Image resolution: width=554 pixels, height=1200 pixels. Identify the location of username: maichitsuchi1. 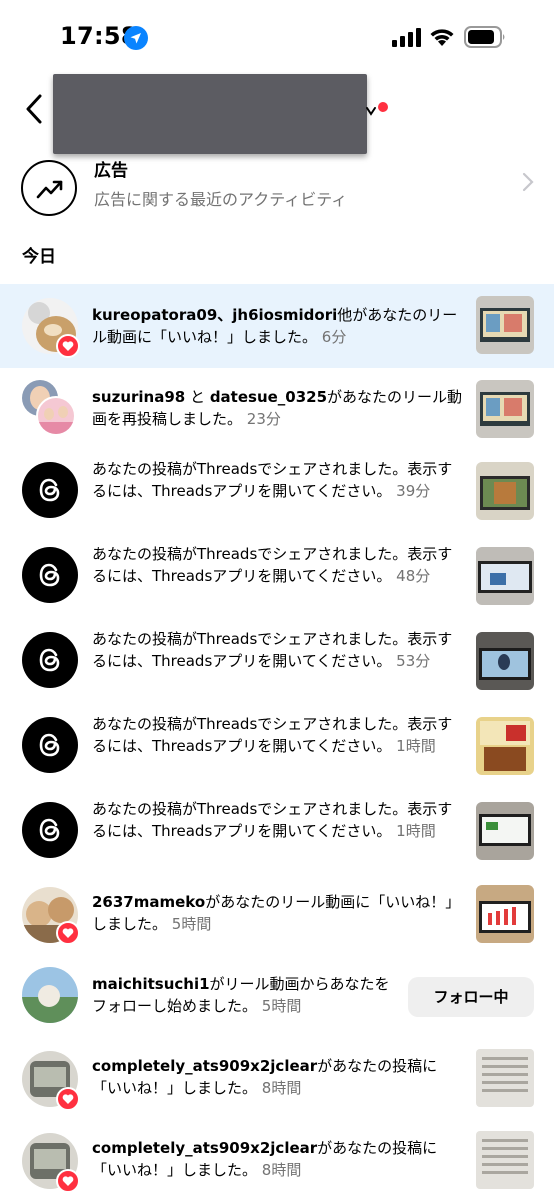
(151, 984).